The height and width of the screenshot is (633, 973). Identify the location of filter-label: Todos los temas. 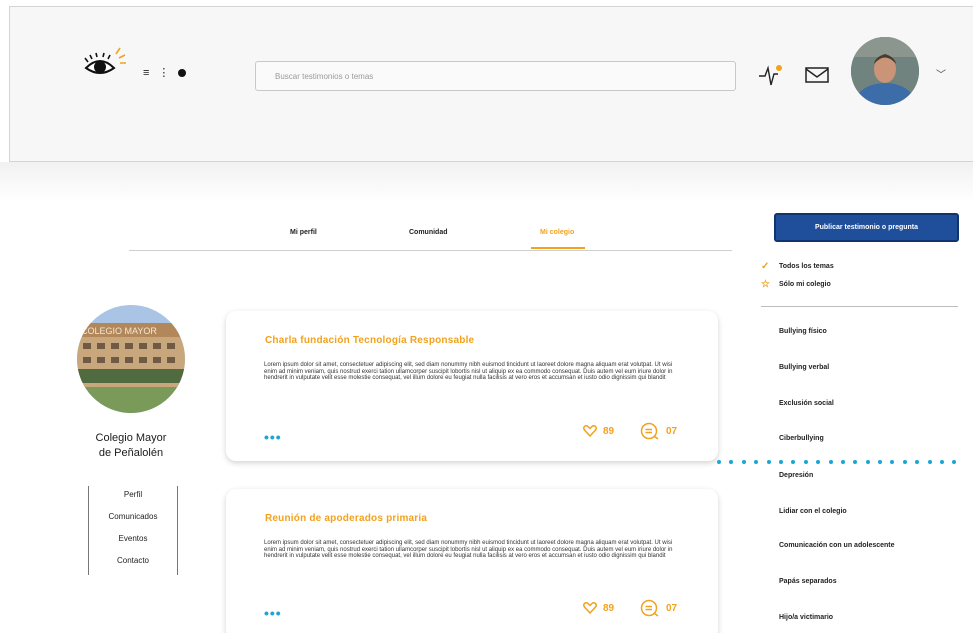
(806, 266).